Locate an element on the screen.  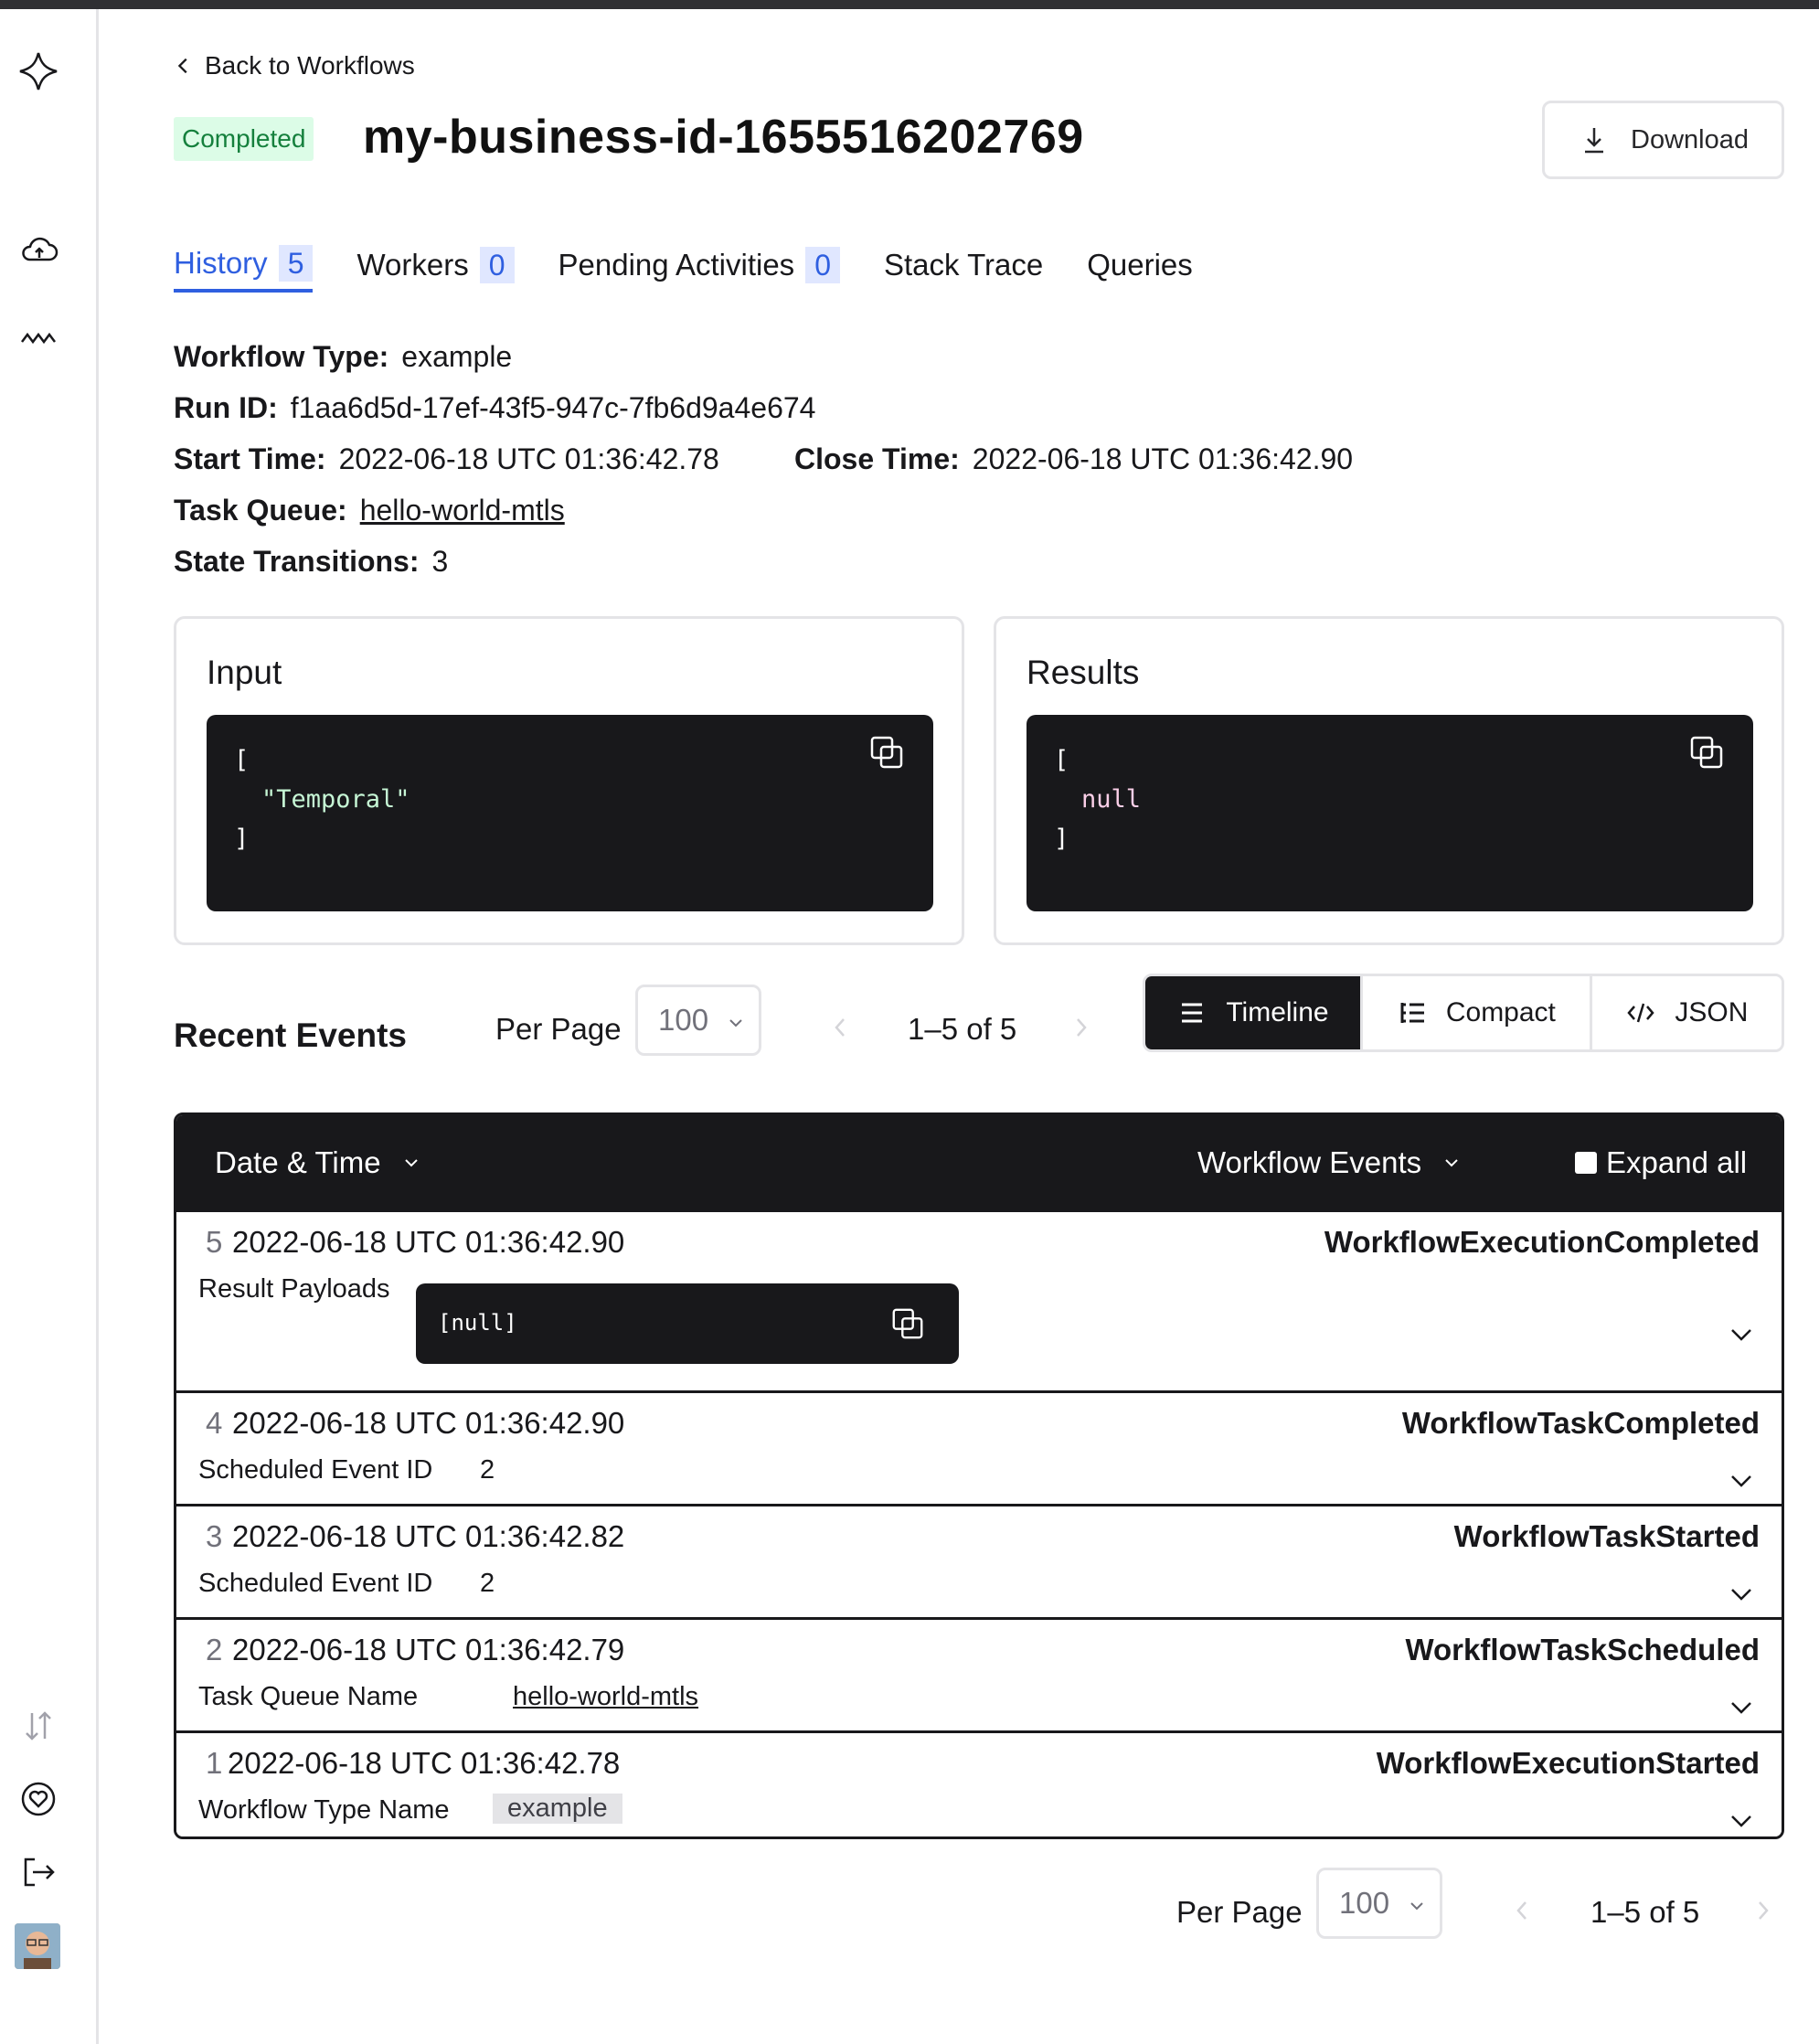
download-label: Download is located at coordinates (1690, 139).